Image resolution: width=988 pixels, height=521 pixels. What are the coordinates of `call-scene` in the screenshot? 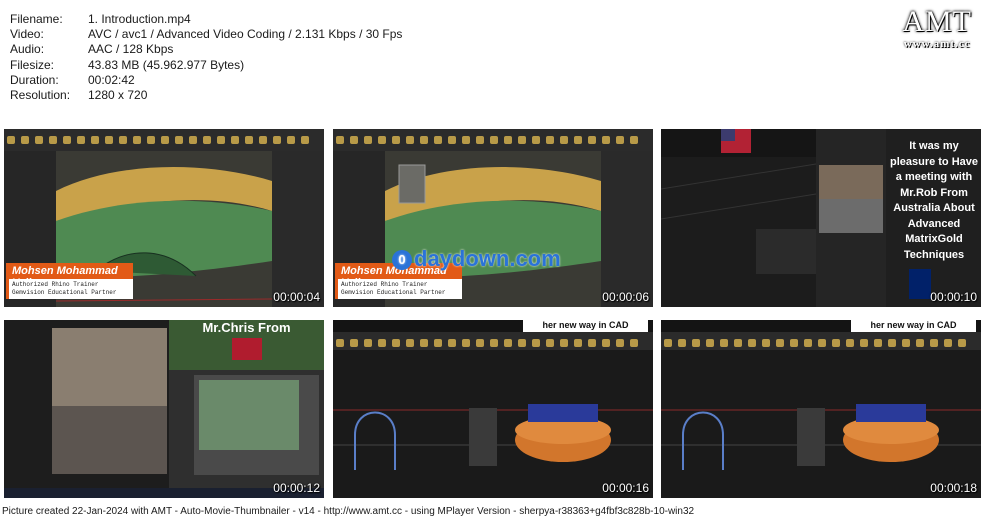 It's located at (164, 409).